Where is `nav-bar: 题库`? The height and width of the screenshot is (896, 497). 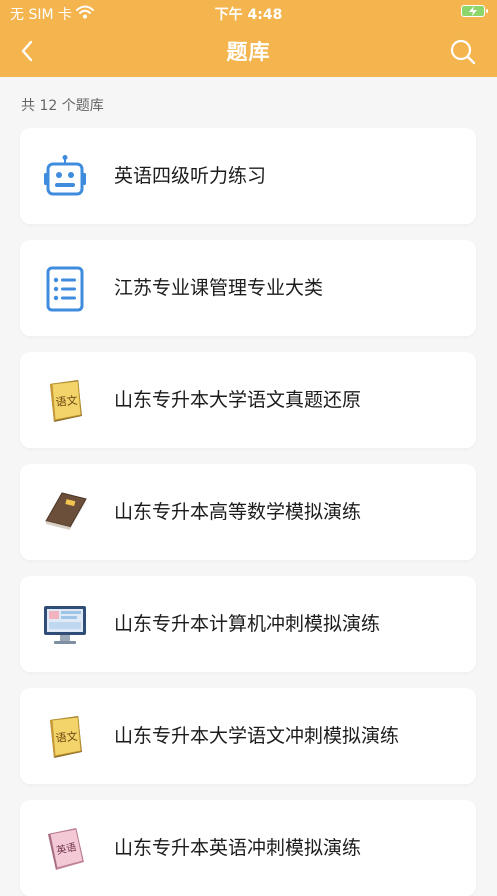 nav-bar: 题库 is located at coordinates (248, 51).